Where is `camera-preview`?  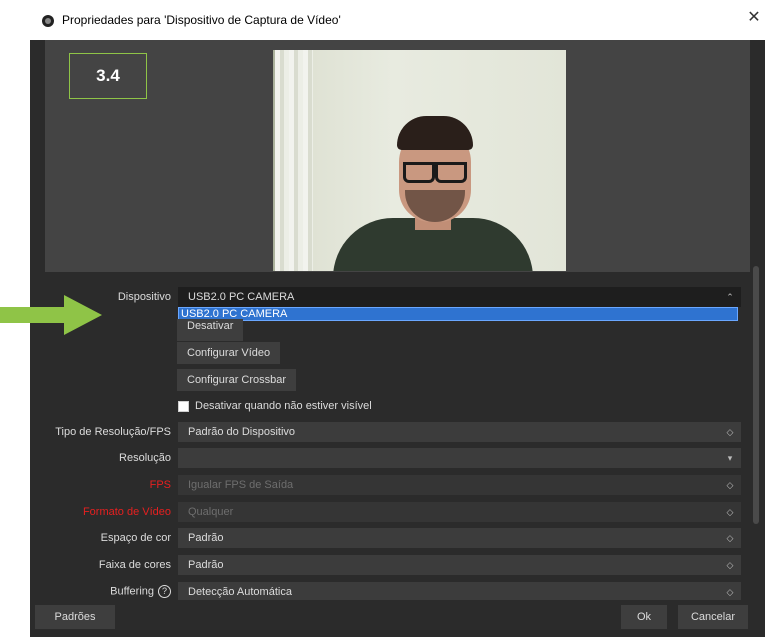 camera-preview is located at coordinates (419, 160).